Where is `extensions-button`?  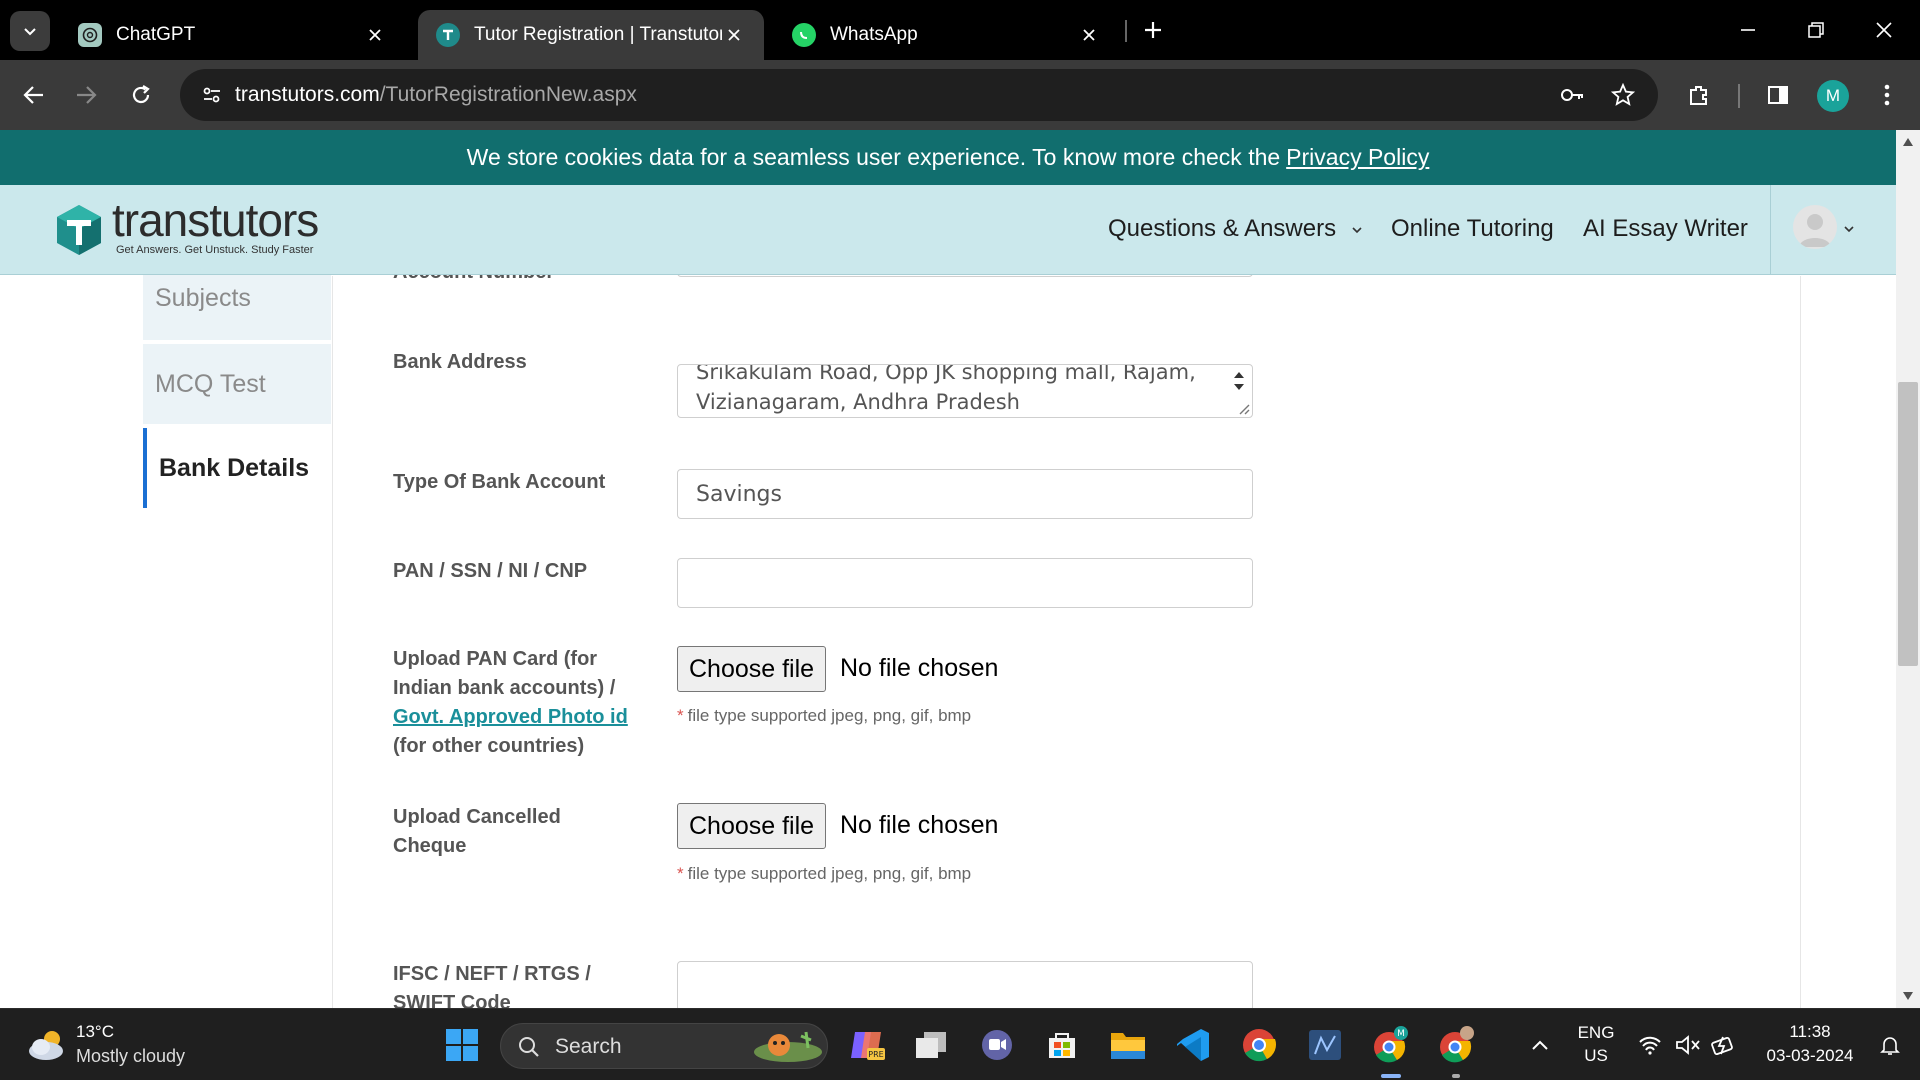 extensions-button is located at coordinates (1699, 95).